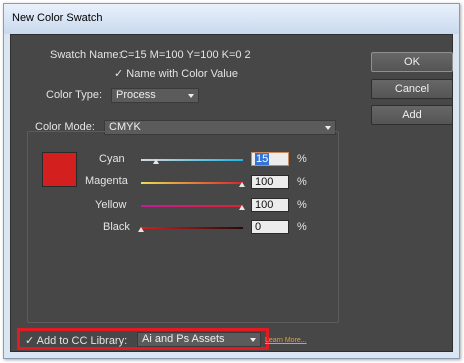 This screenshot has width=464, height=363. What do you see at coordinates (86, 55) in the screenshot?
I see `swatch-name-label: Swatch Name:` at bounding box center [86, 55].